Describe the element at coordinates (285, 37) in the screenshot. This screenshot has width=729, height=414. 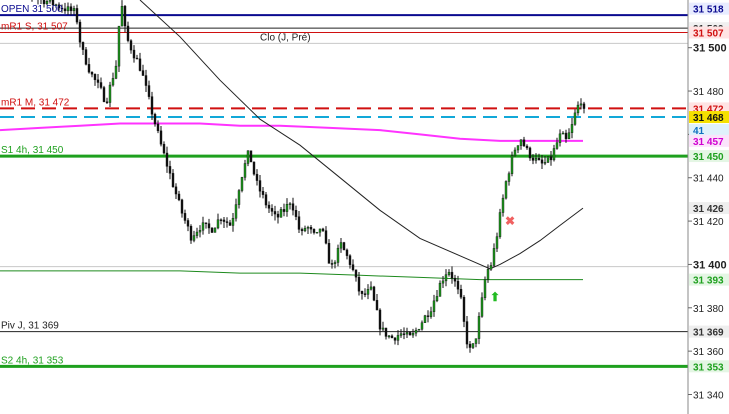
I see `level-label-3: Clo (J, Pré)` at that location.